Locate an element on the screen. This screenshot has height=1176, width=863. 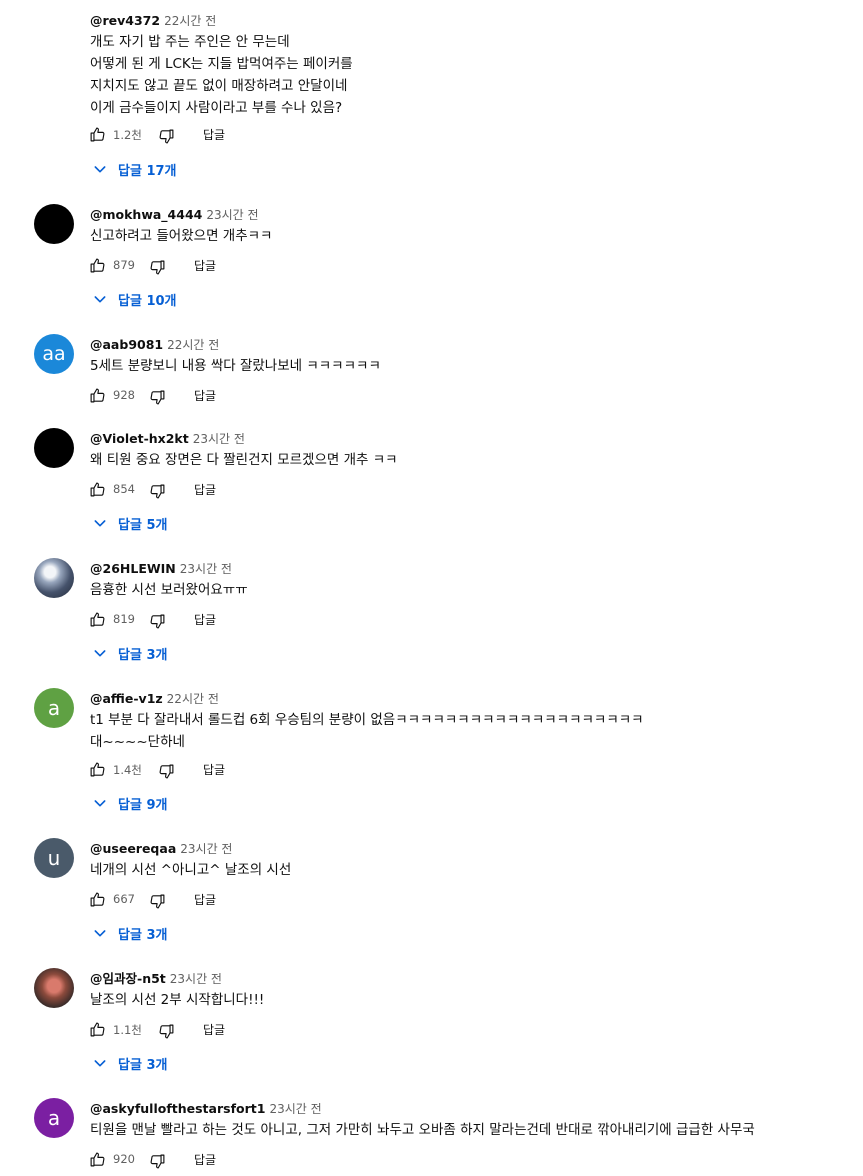
comment-meta: @Violet-hx2kt 23시간 전 is located at coordinates (167, 438).